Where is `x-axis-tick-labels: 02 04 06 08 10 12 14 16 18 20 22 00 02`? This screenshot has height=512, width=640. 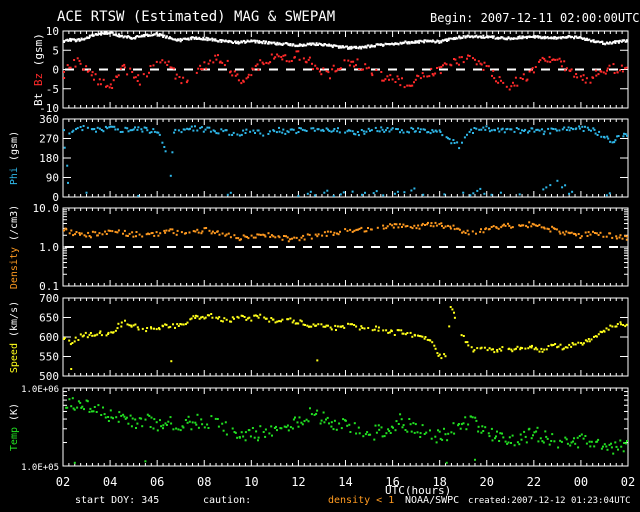 x-axis-tick-labels: 02 04 06 08 10 12 14 16 18 20 22 00 02 is located at coordinates (345, 482).